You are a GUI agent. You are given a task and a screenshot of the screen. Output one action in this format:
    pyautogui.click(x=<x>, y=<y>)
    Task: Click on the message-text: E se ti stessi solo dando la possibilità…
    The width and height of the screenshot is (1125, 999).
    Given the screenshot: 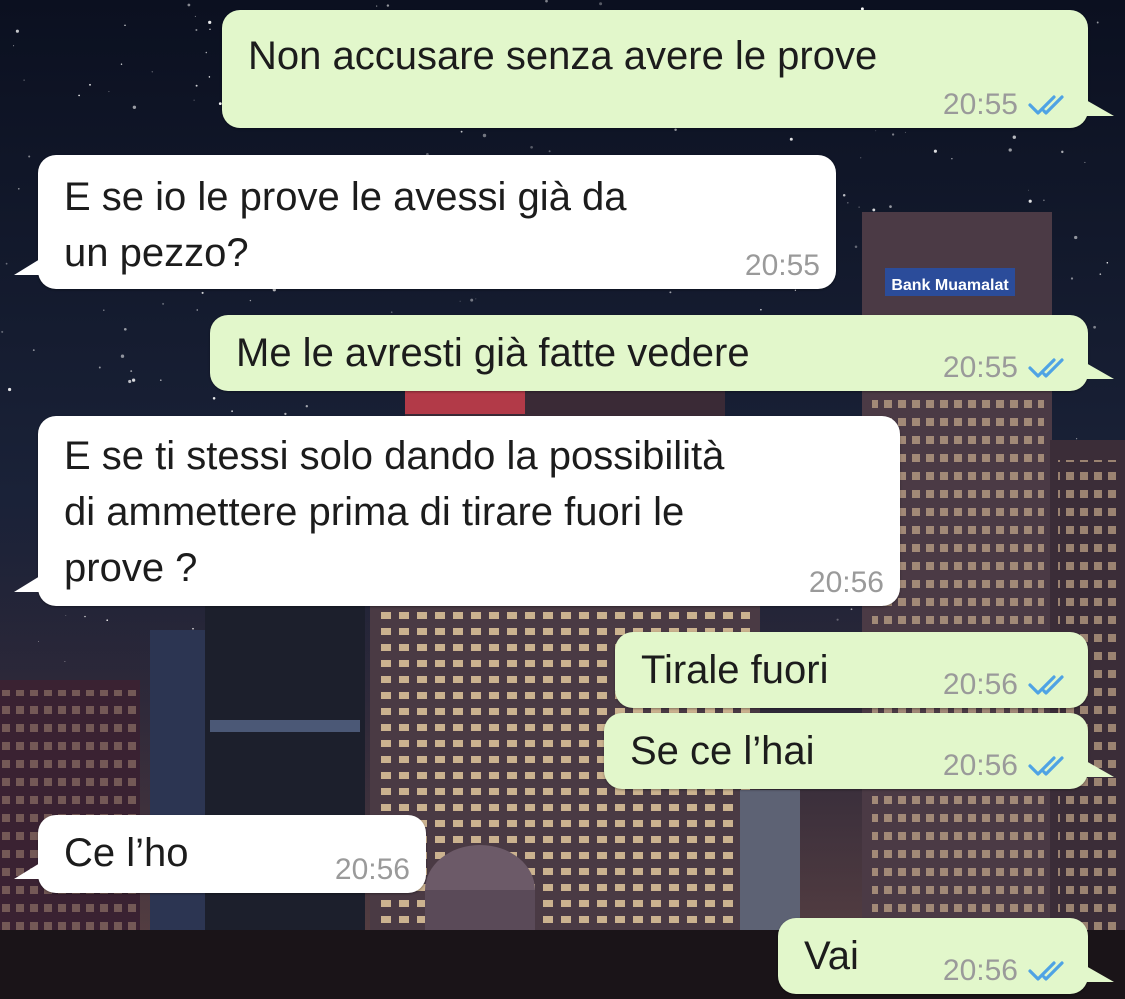 What is the action you would take?
    pyautogui.click(x=394, y=512)
    